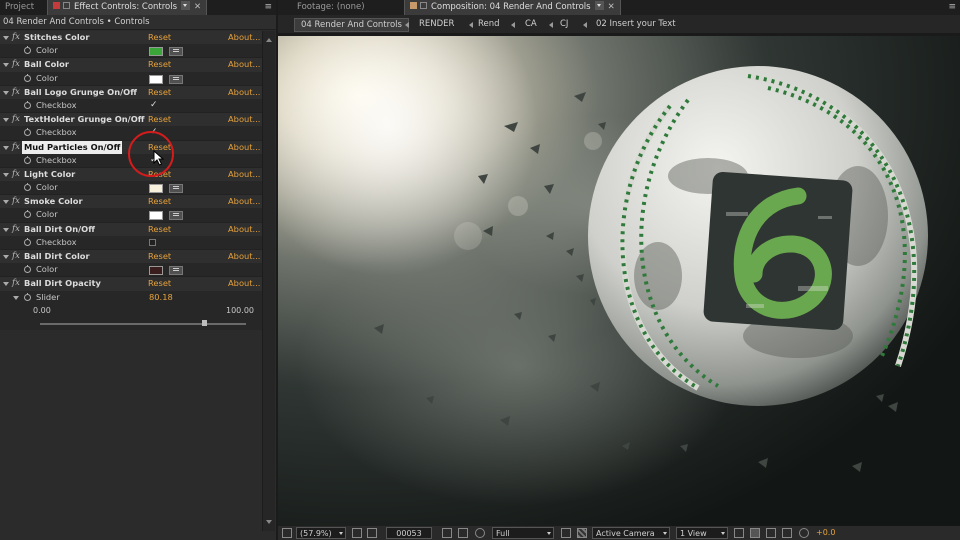 The width and height of the screenshot is (960, 540). What do you see at coordinates (72, 147) in the screenshot?
I see `effect-name: Mud Particles On/Off` at bounding box center [72, 147].